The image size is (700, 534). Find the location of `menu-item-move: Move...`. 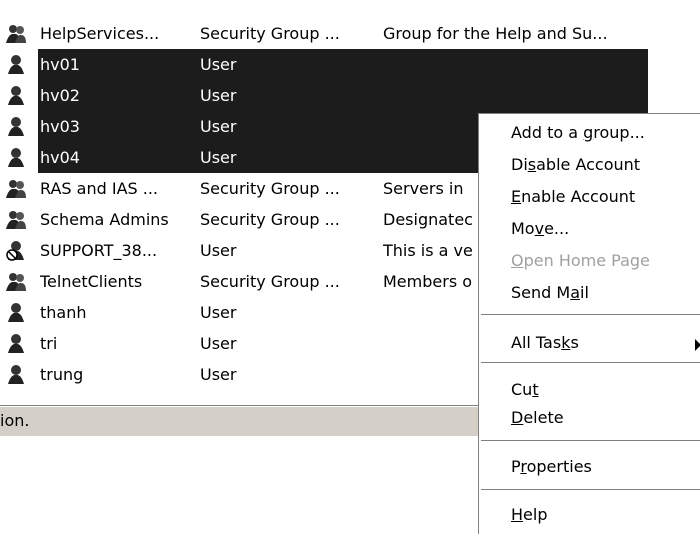

menu-item-move: Move... is located at coordinates (540, 229).